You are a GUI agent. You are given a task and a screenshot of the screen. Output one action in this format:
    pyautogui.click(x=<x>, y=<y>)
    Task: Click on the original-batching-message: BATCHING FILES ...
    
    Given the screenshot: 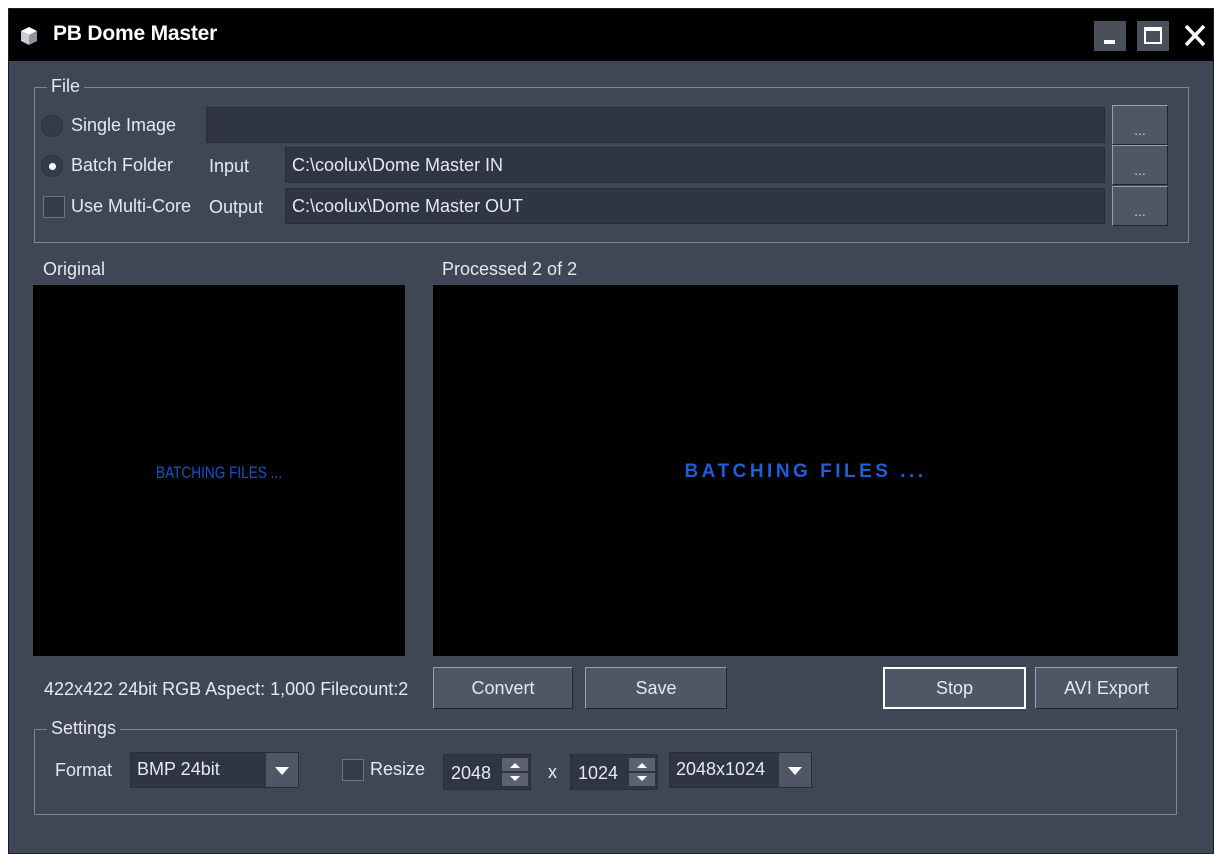 What is the action you would take?
    pyautogui.click(x=219, y=472)
    